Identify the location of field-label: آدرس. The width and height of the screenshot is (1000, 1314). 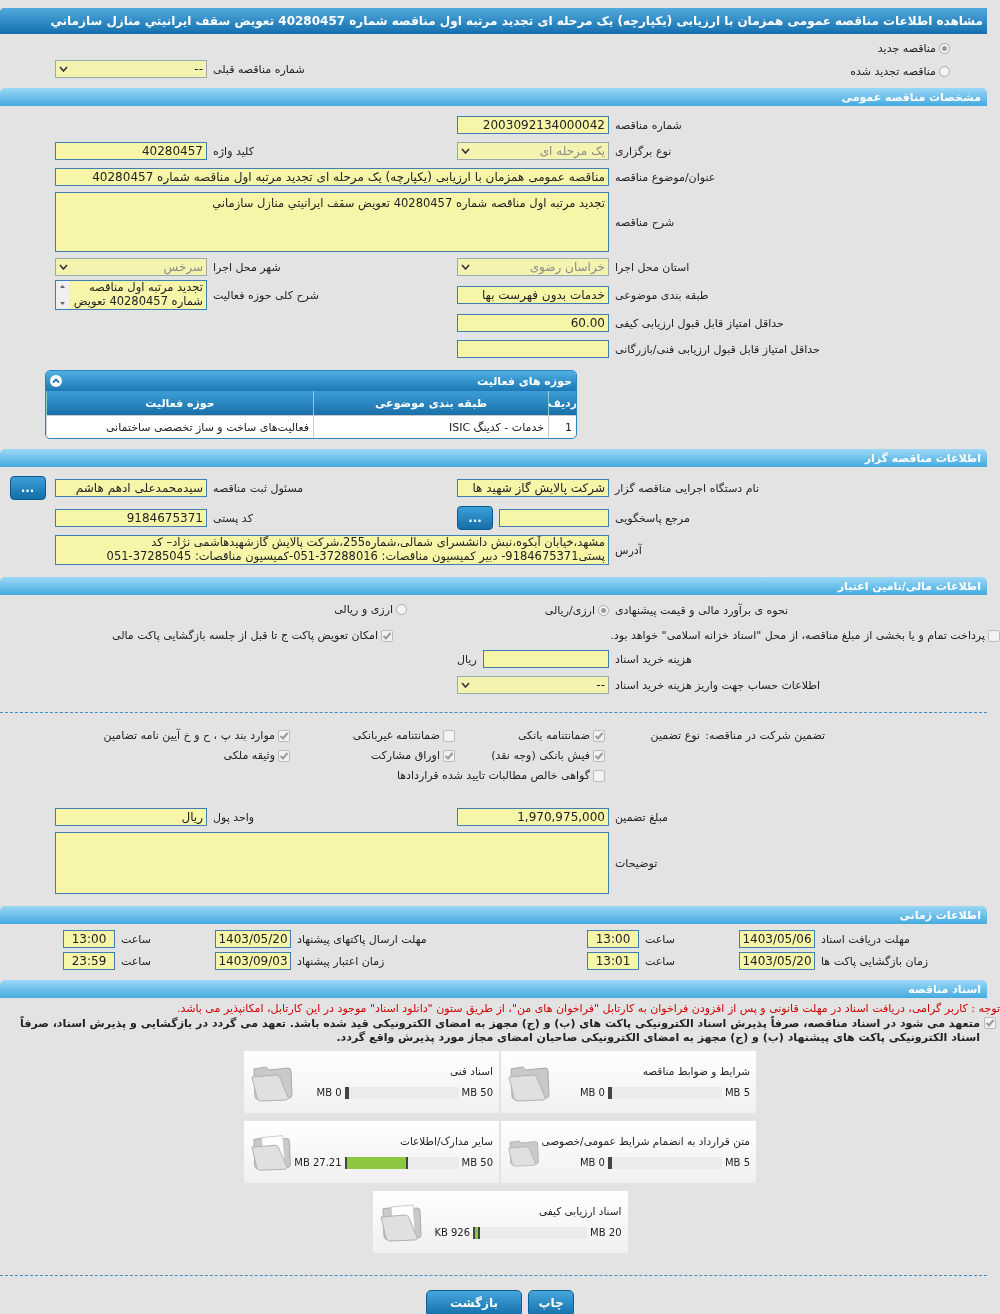
(628, 550).